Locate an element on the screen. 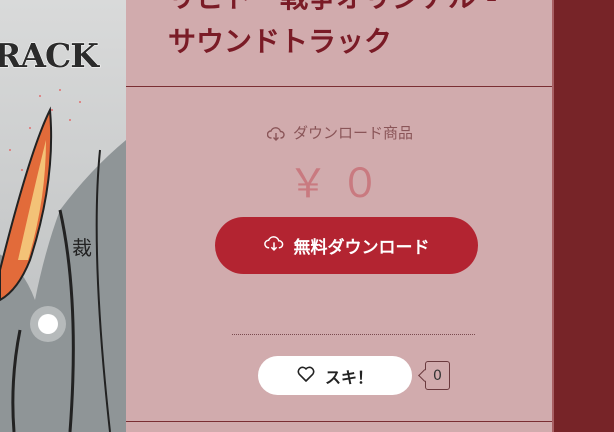 The image size is (614, 432). download-product-text: ダウンロード商品 is located at coordinates (352, 133).